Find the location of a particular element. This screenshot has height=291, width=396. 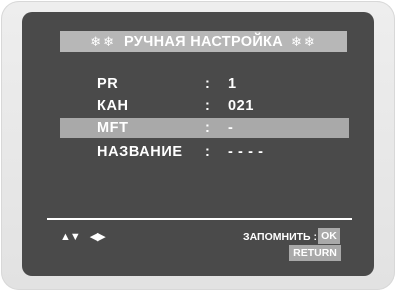

left-right-arrows-icon: ◀▶ is located at coordinates (97, 237).